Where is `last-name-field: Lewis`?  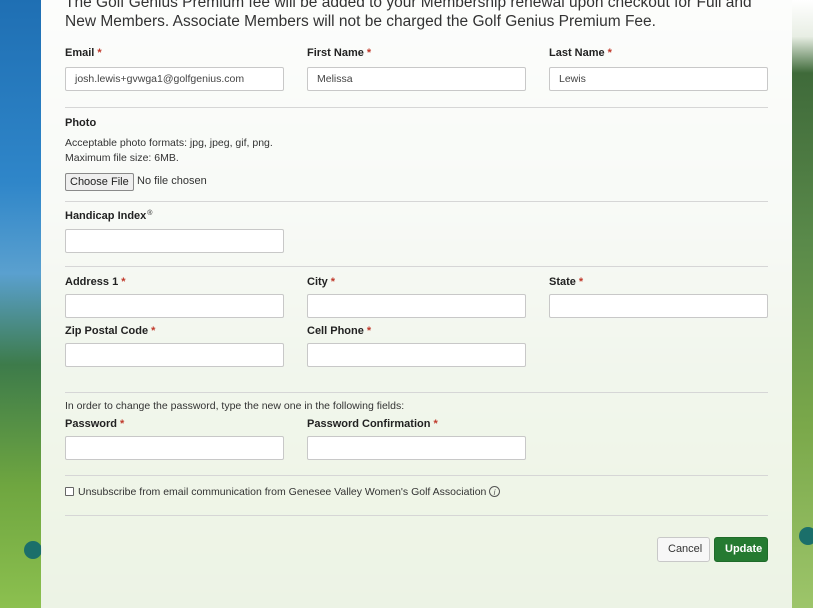 last-name-field: Lewis is located at coordinates (658, 79).